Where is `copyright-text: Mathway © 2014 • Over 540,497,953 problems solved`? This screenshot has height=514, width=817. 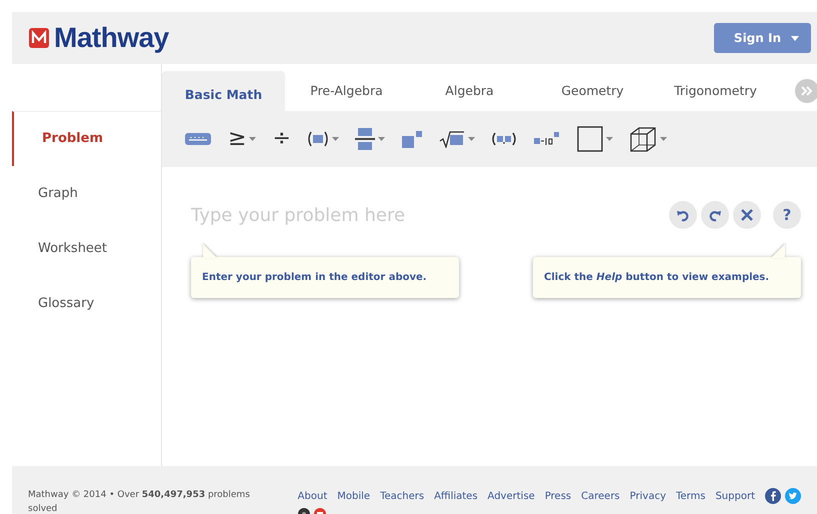 copyright-text: Mathway © 2014 • Over 540,497,953 problems solved is located at coordinates (139, 501).